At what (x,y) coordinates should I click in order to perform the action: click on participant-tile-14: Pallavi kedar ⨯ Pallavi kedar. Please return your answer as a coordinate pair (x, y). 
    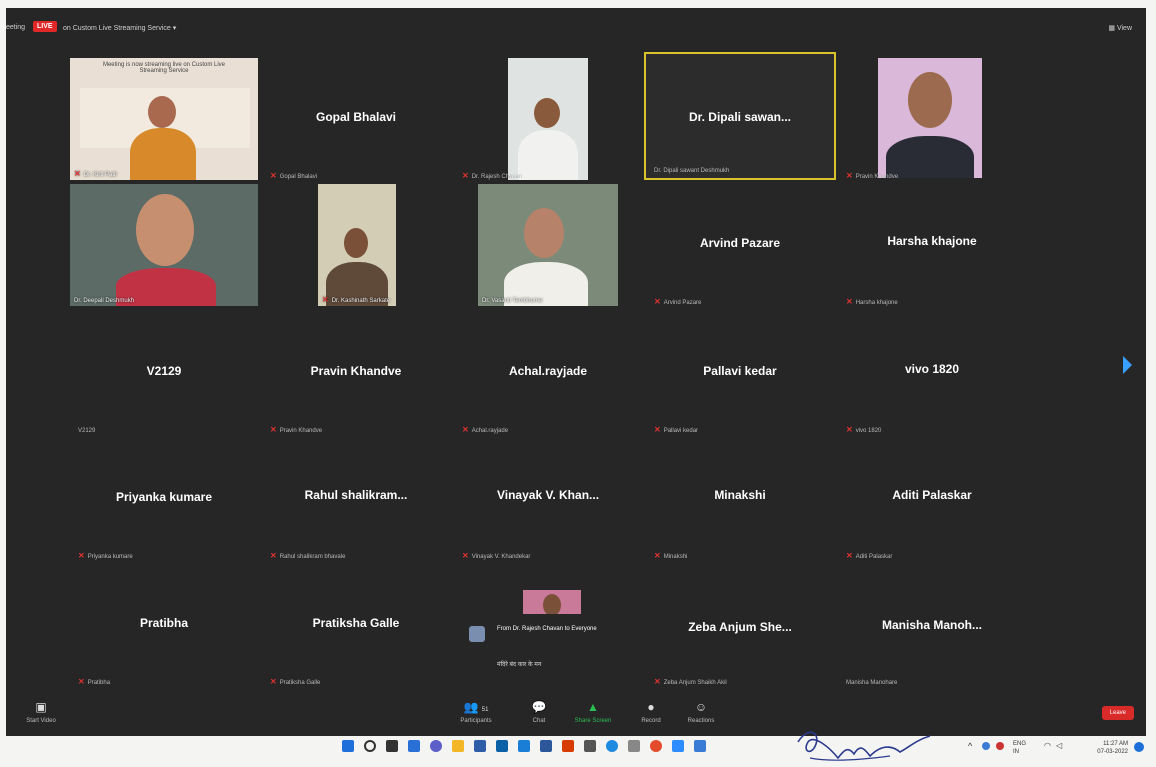
    Looking at the image, I should click on (740, 375).